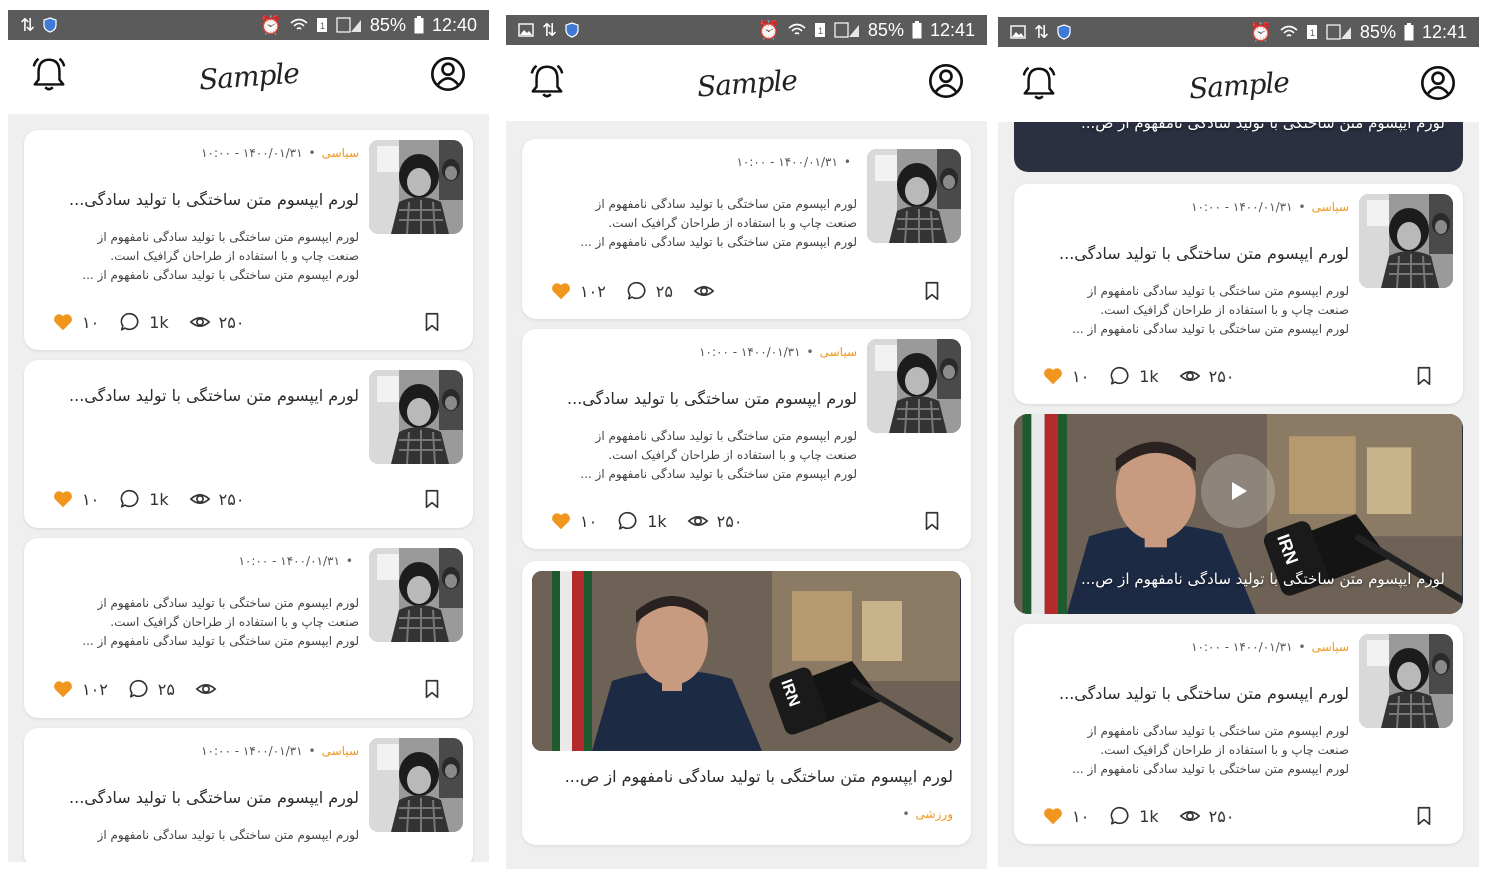 This screenshot has width=1491, height=887. I want to click on status-bar: ⇅ ⏰ 1 85% 12:41, so click(1238, 32).